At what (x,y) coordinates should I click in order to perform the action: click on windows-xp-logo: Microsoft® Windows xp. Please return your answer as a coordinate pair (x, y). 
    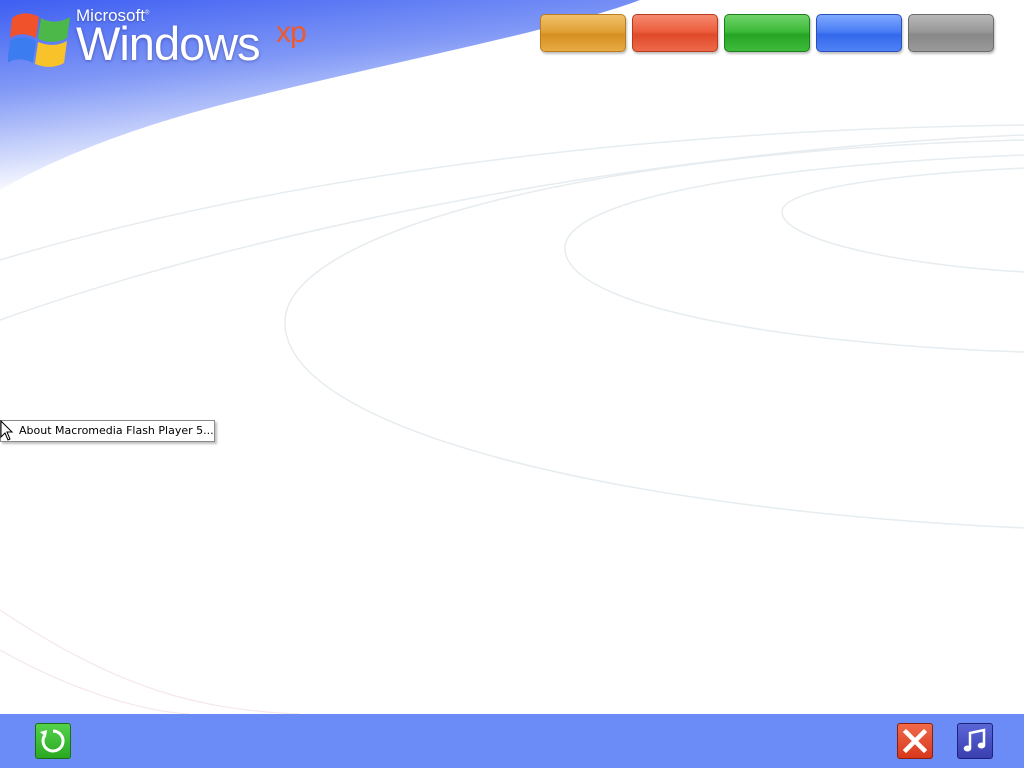
    Looking at the image, I should click on (166, 38).